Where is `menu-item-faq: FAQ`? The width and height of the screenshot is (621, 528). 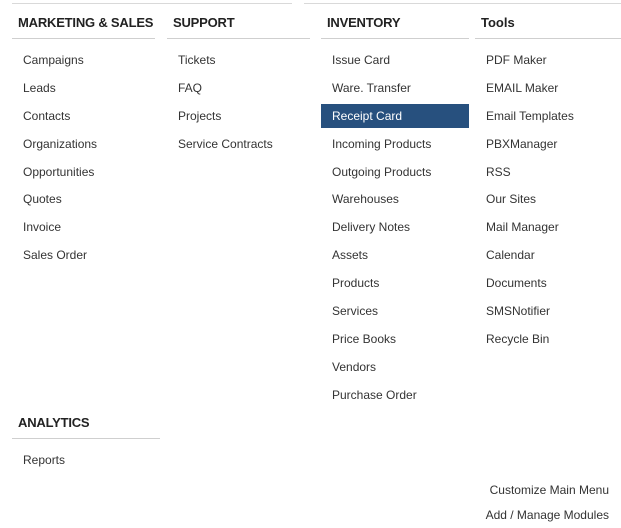 menu-item-faq: FAQ is located at coordinates (238, 90).